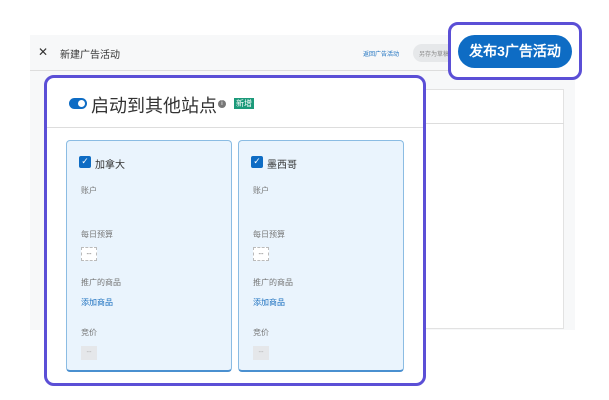 The height and width of the screenshot is (400, 609). I want to click on panel-header: 启动到其他站点 i 新增, so click(235, 103).